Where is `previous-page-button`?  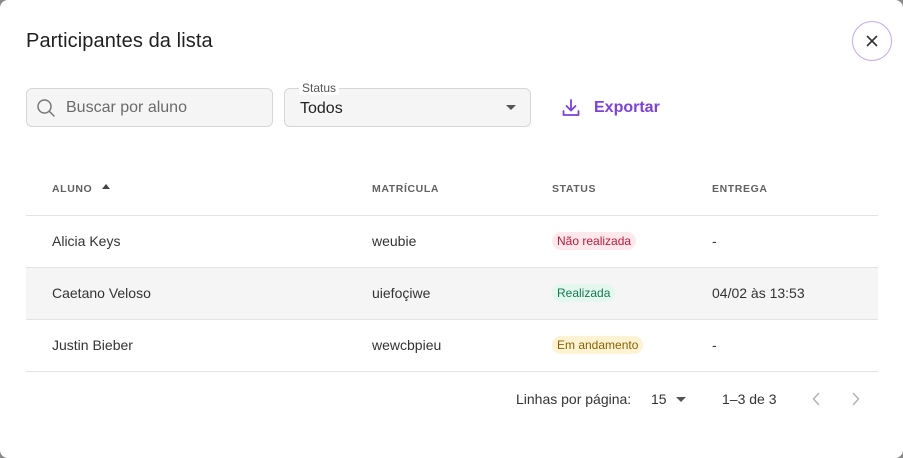
previous-page-button is located at coordinates (816, 399).